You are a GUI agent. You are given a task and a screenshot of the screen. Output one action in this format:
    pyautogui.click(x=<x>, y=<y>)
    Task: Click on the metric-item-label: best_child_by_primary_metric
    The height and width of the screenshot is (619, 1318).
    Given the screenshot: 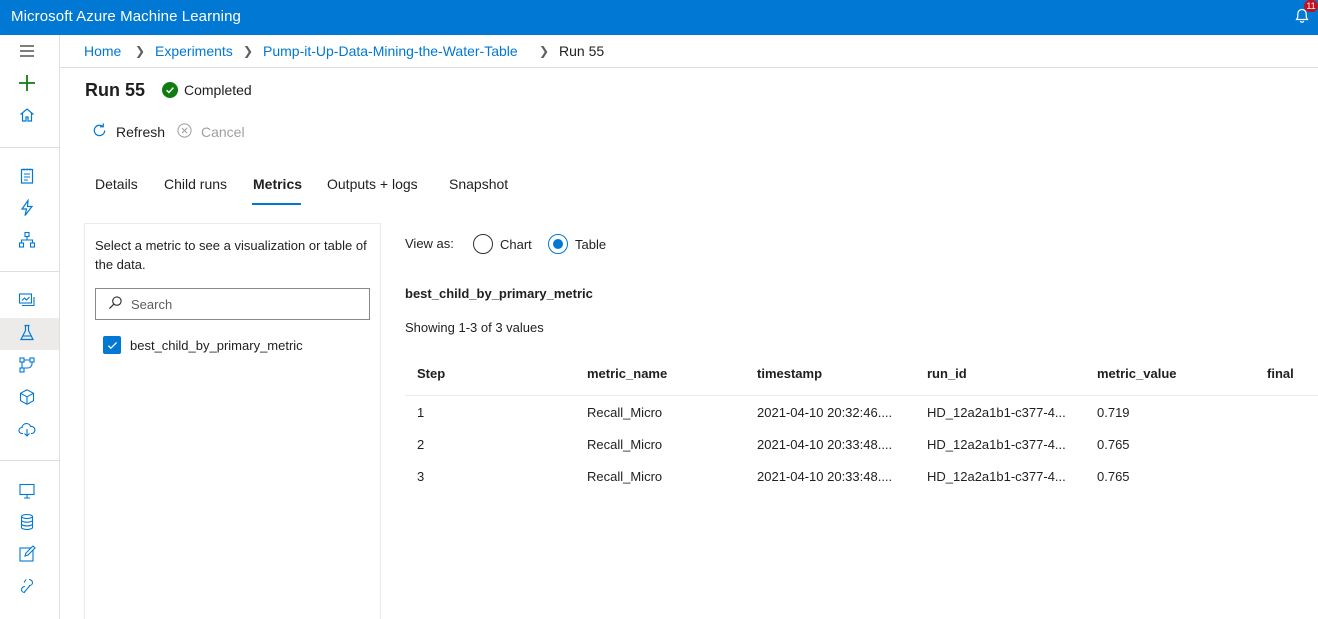 What is the action you would take?
    pyautogui.click(x=216, y=345)
    